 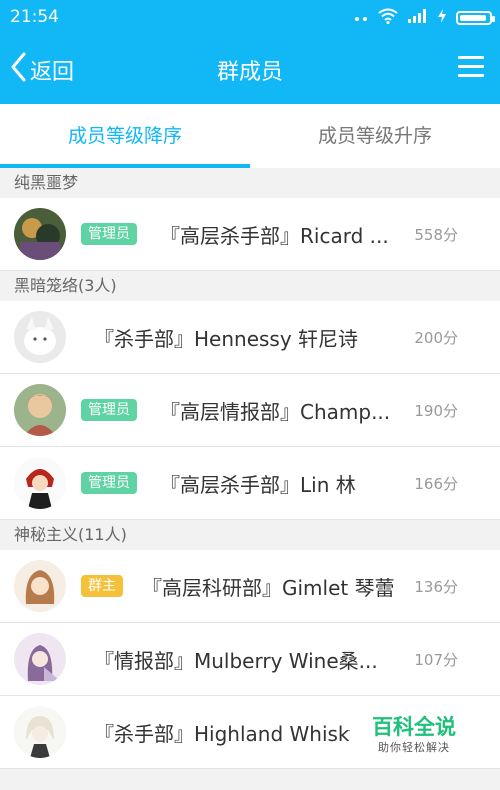 I want to click on dots-icon, so click(x=361, y=18).